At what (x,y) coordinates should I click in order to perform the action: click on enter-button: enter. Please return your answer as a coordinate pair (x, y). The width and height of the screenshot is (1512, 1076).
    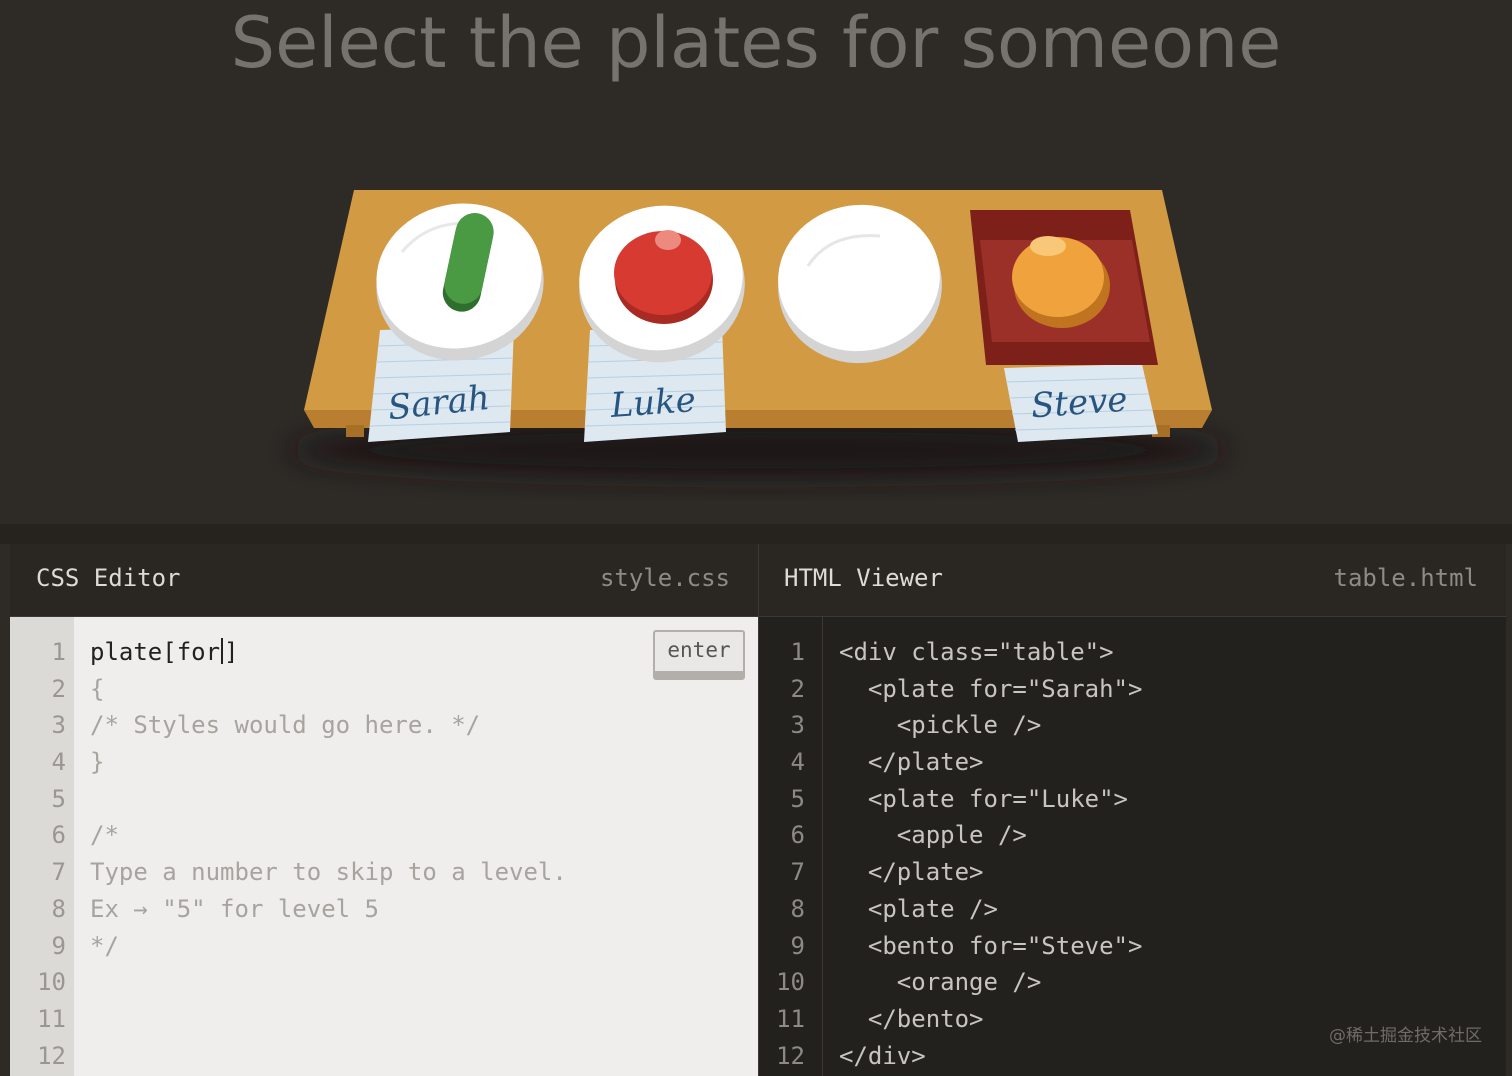
    Looking at the image, I should click on (699, 655).